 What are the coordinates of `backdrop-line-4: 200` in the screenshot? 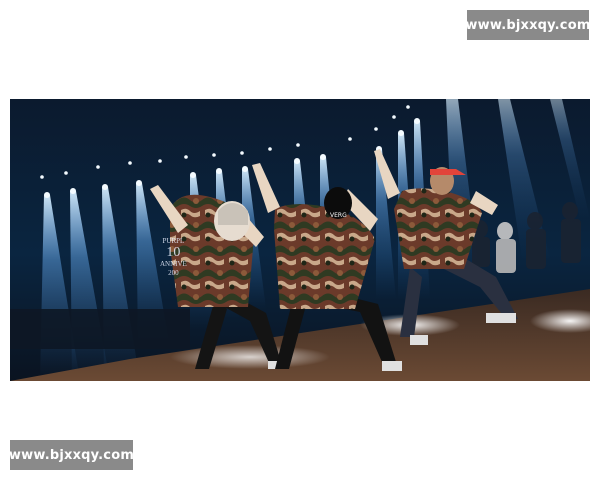 It's located at (173, 273).